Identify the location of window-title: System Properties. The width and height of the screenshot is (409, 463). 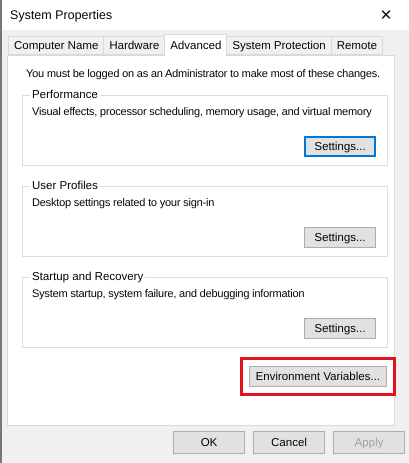
(61, 15).